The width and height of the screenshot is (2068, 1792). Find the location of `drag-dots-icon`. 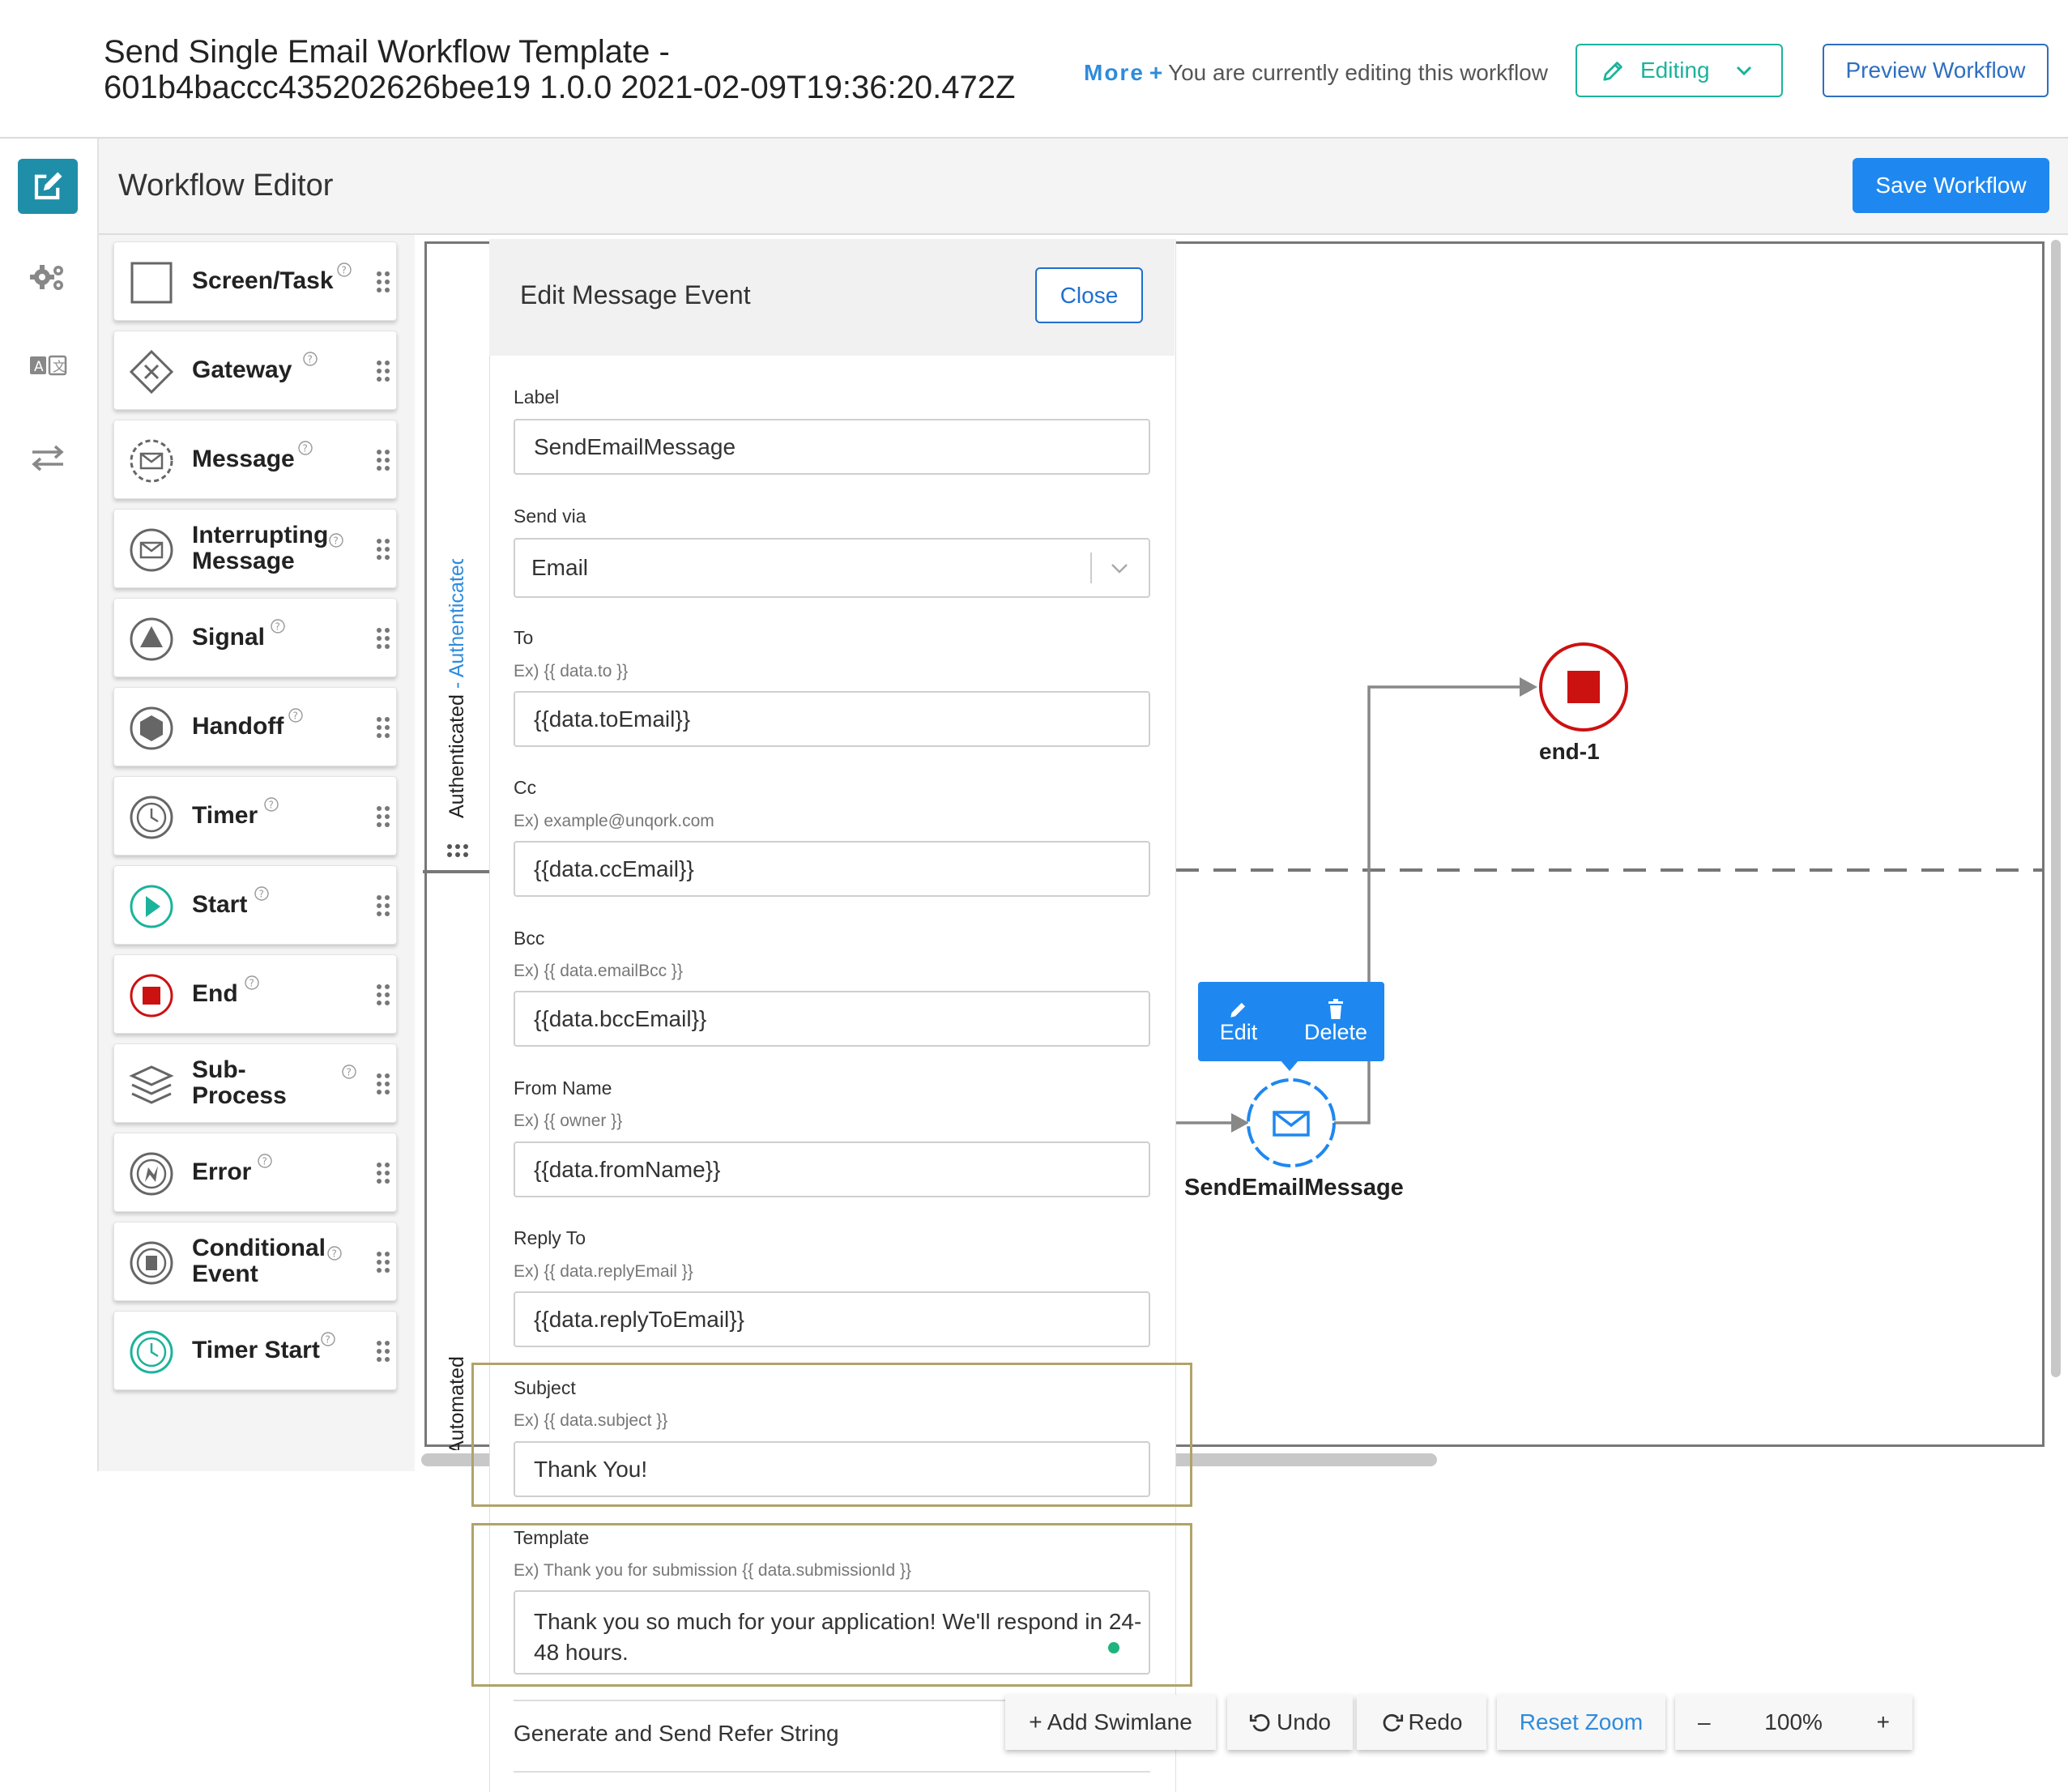

drag-dots-icon is located at coordinates (458, 850).